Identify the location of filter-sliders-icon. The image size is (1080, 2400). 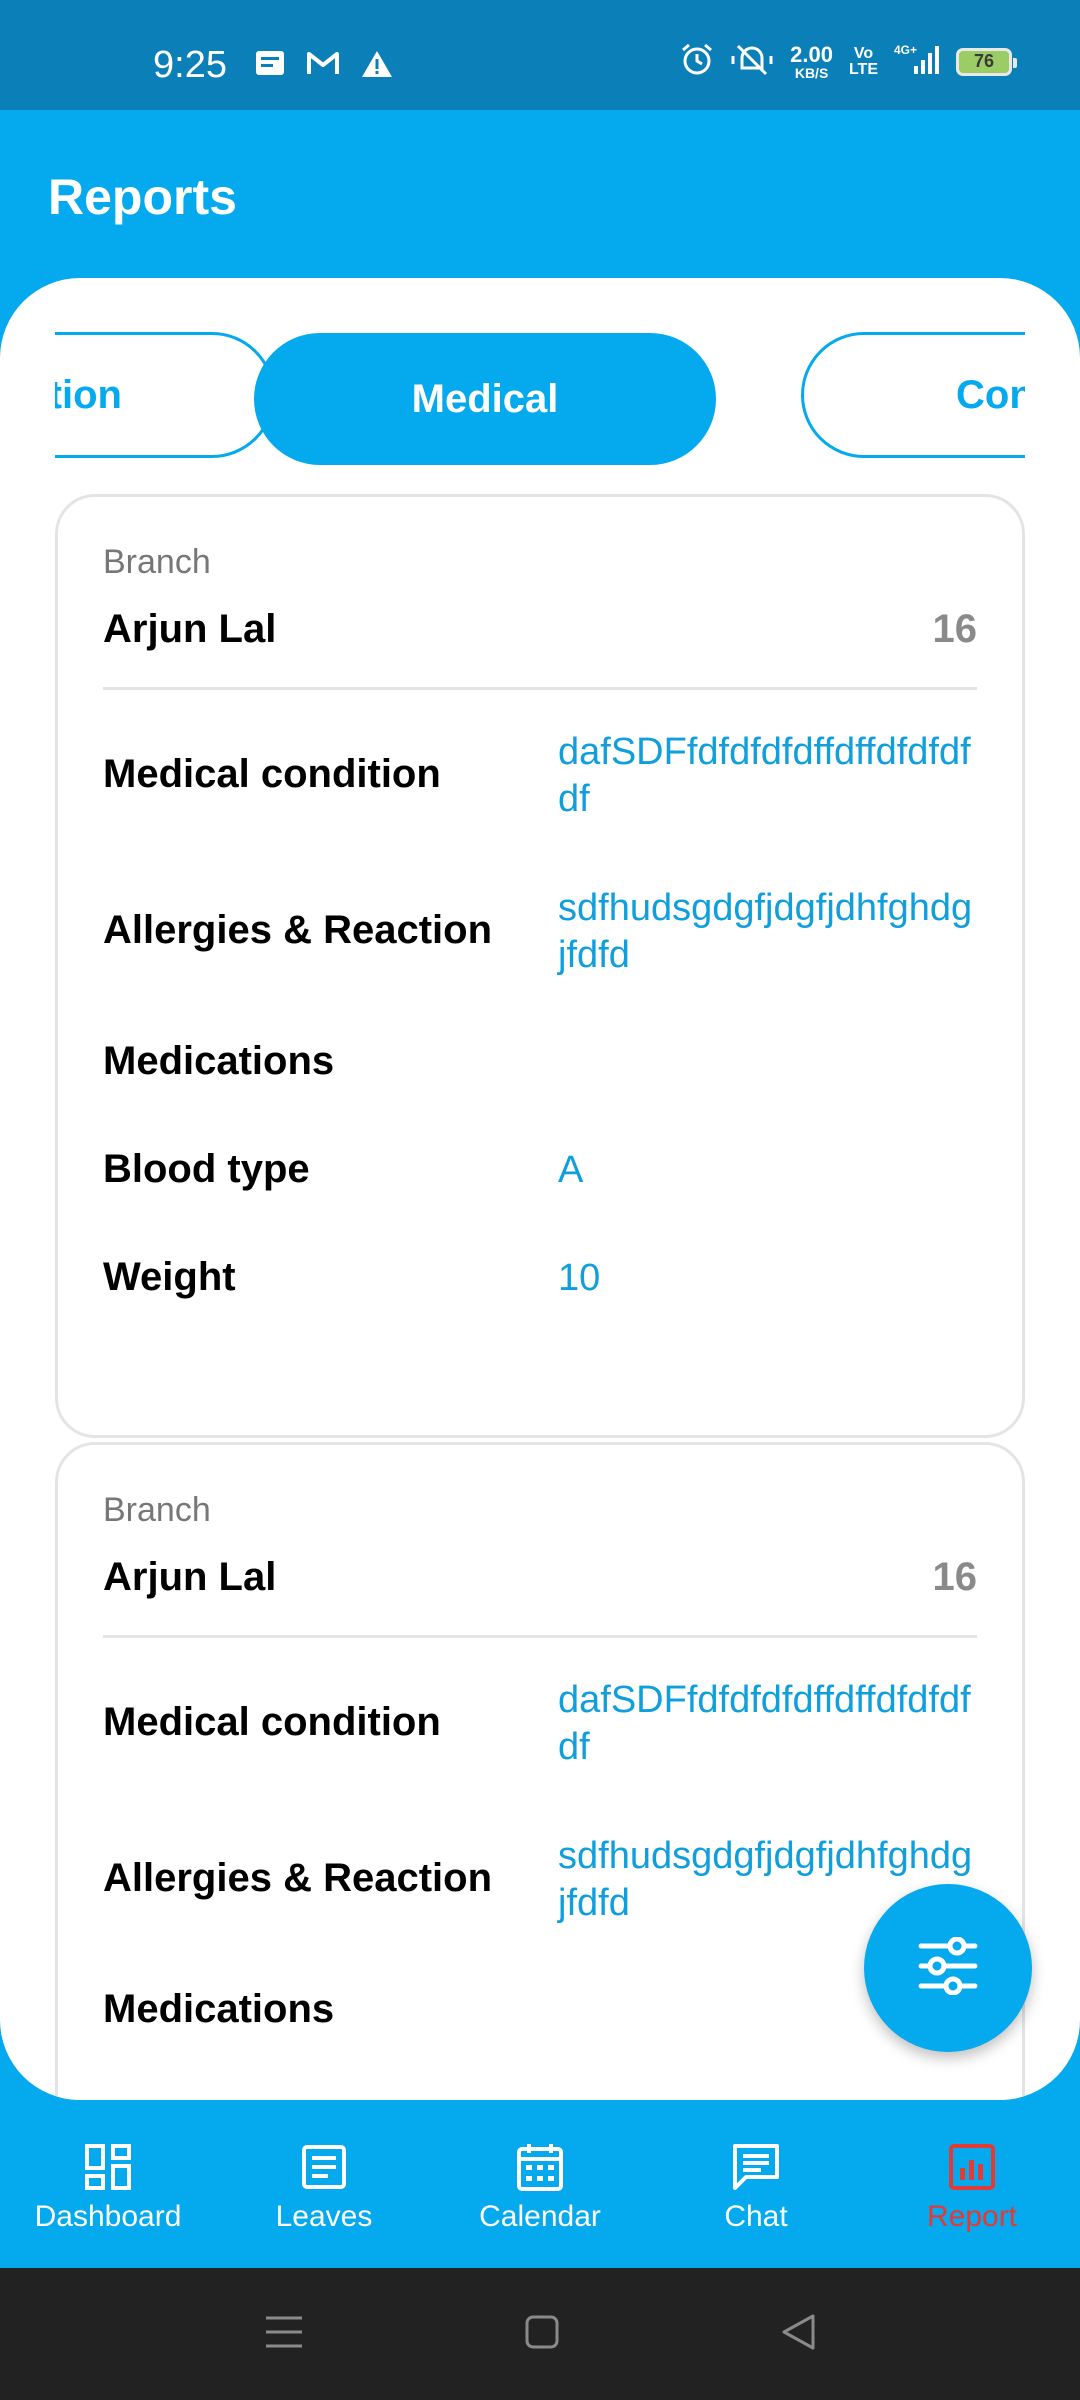
(948, 1968).